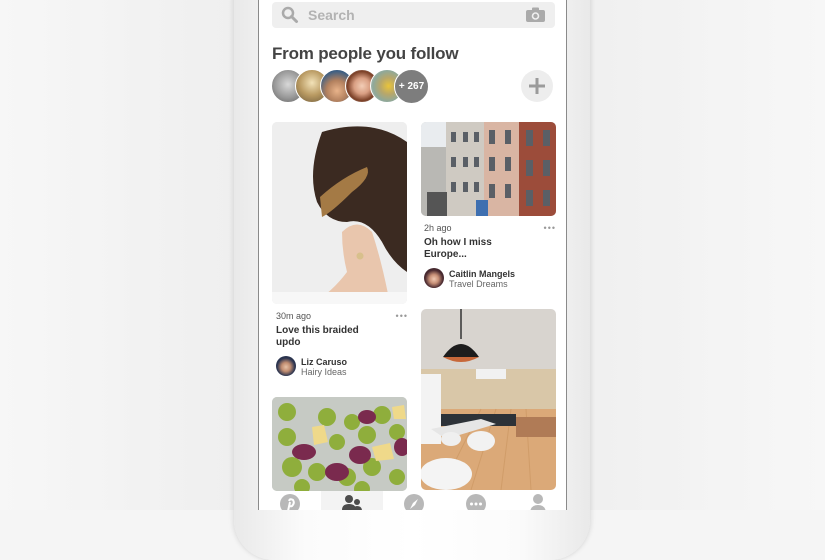  I want to click on pin-time: 2h ago, so click(438, 228).